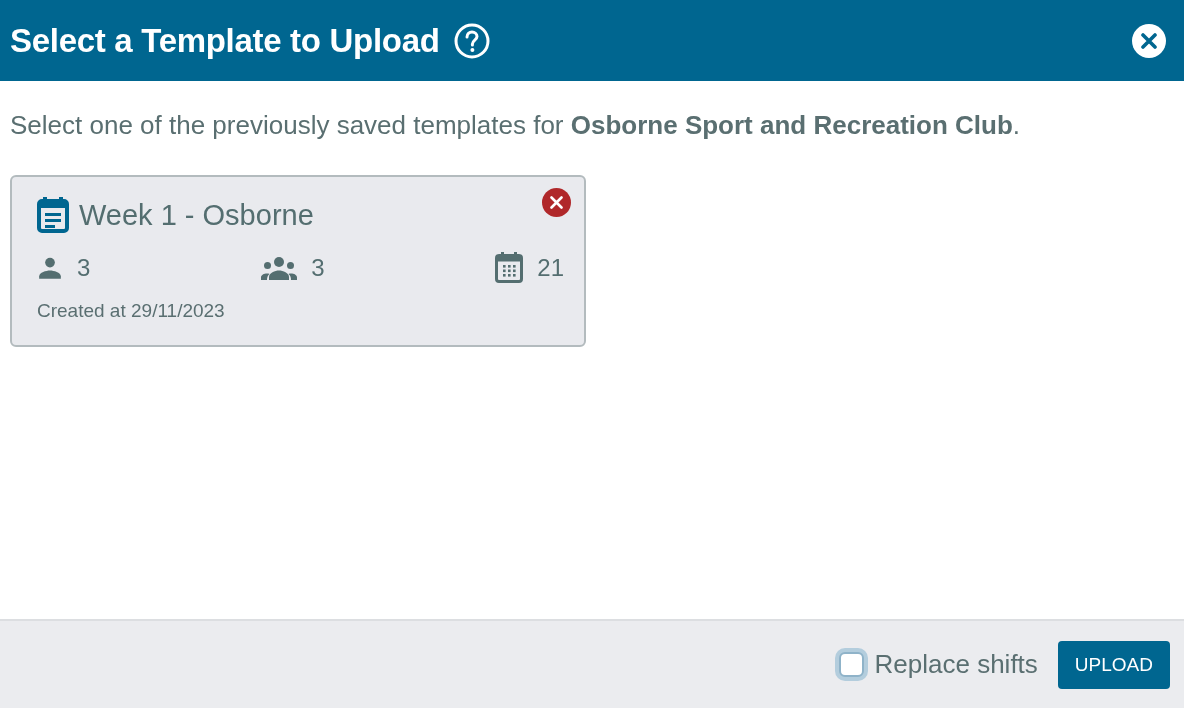 Image resolution: width=1184 pixels, height=708 pixels. I want to click on close-button, so click(1149, 40).